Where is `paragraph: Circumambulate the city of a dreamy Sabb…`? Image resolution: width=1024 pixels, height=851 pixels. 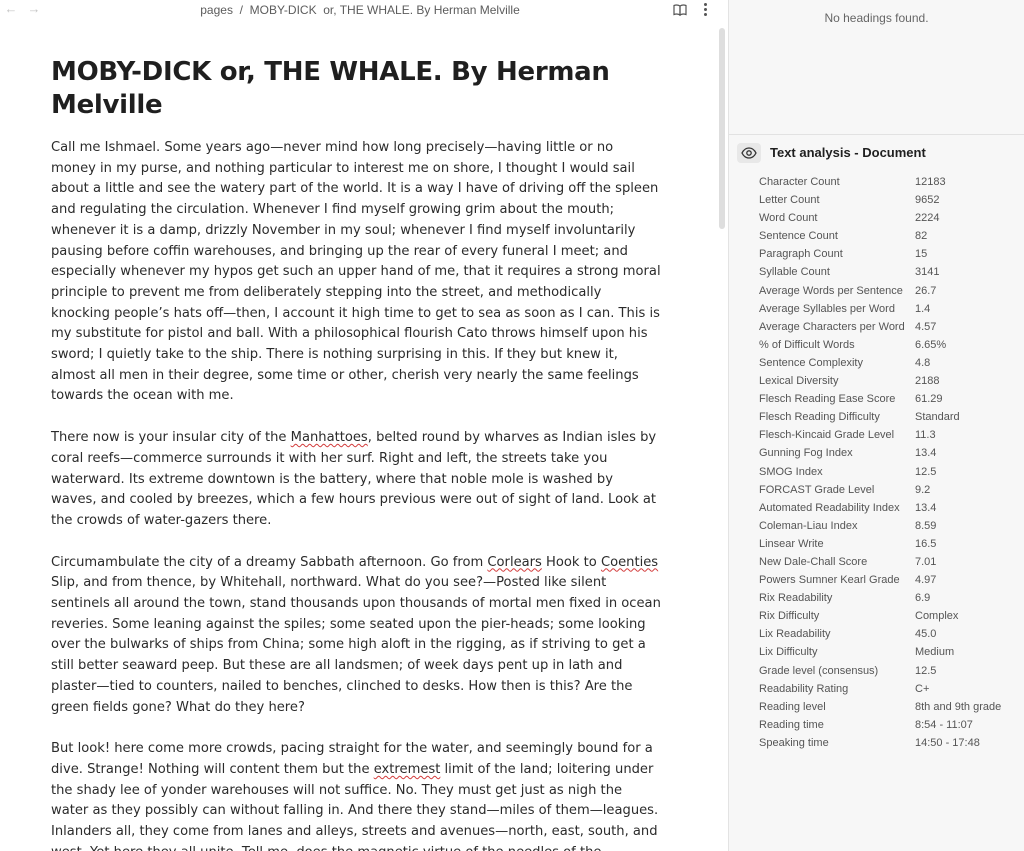
paragraph: Circumambulate the city of a dreamy Sabb… is located at coordinates (356, 636).